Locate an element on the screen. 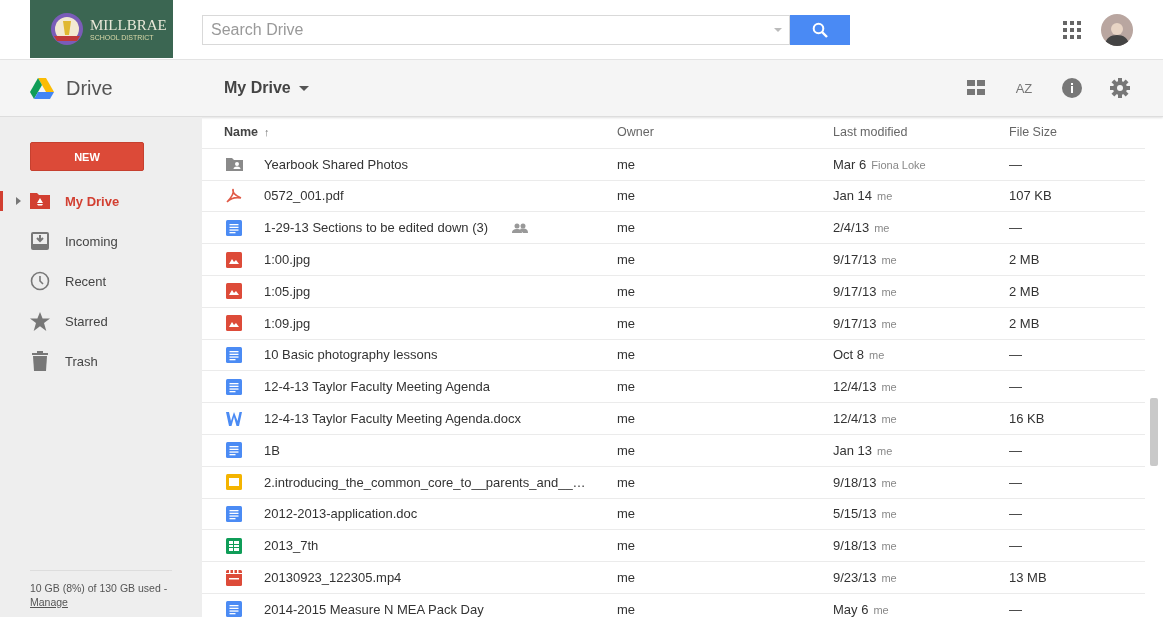 The image size is (1163, 617). file-name: 2013_7th is located at coordinates (291, 546).